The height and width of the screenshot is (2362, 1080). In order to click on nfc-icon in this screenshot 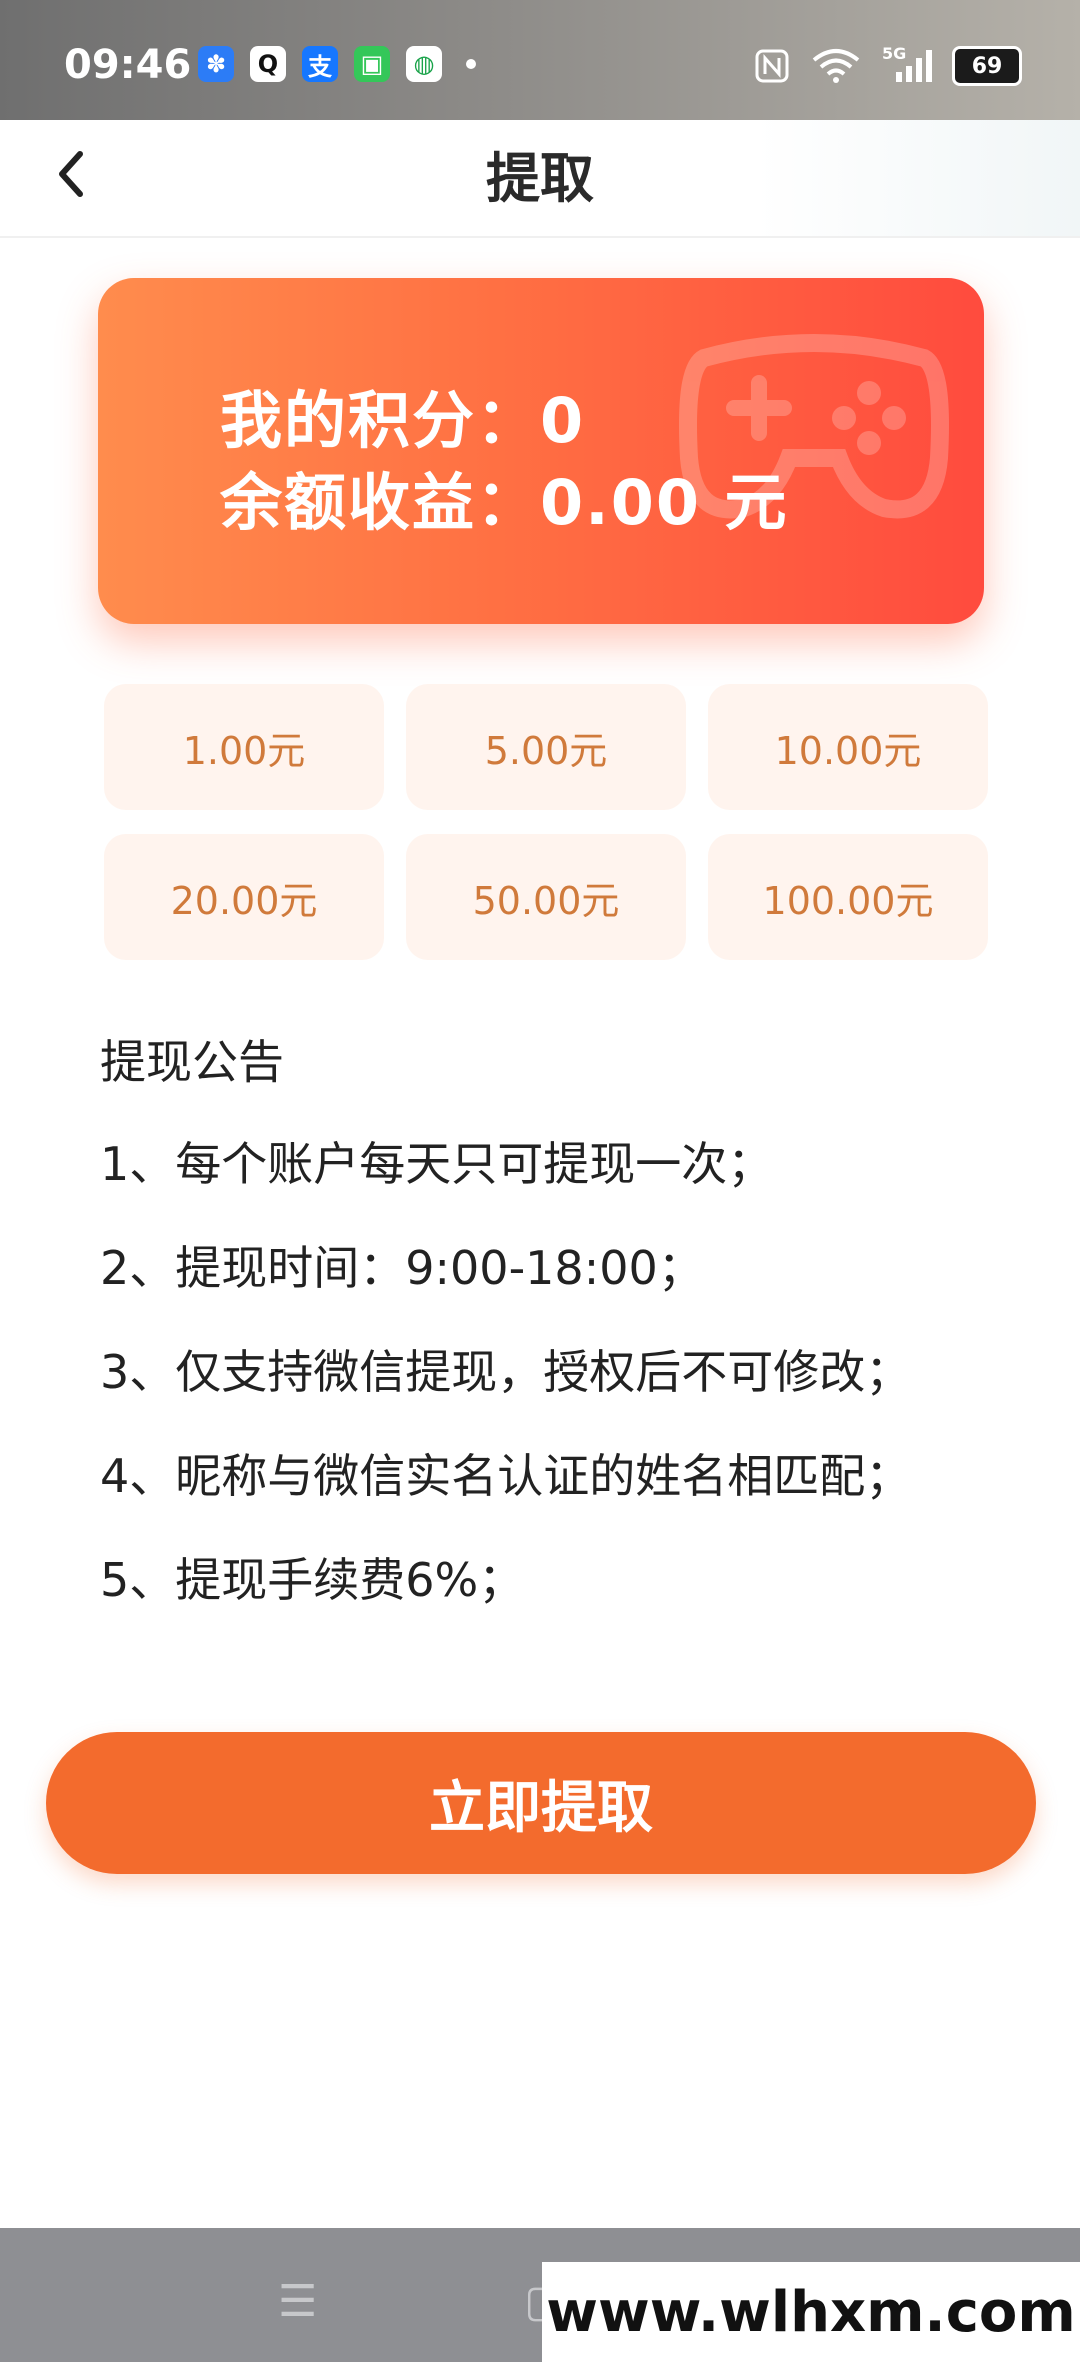, I will do `click(772, 66)`.